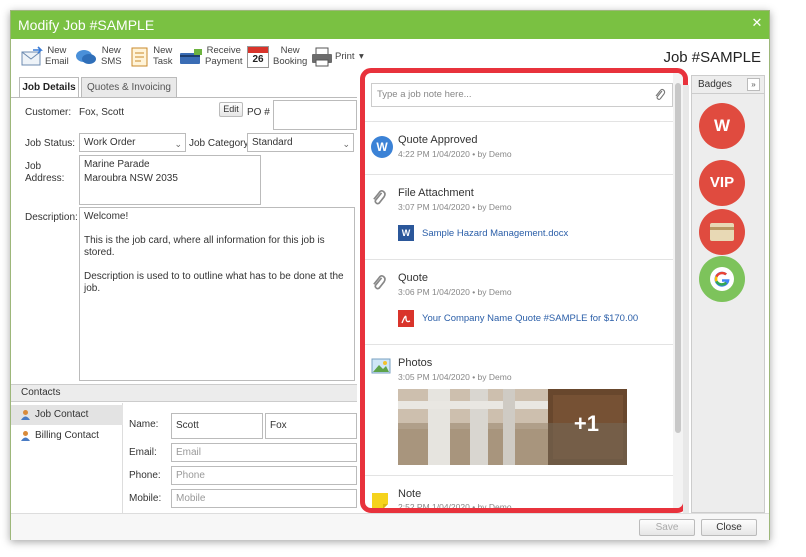 The height and width of the screenshot is (557, 806). Describe the element at coordinates (139, 57) in the screenshot. I see `task-icon` at that location.